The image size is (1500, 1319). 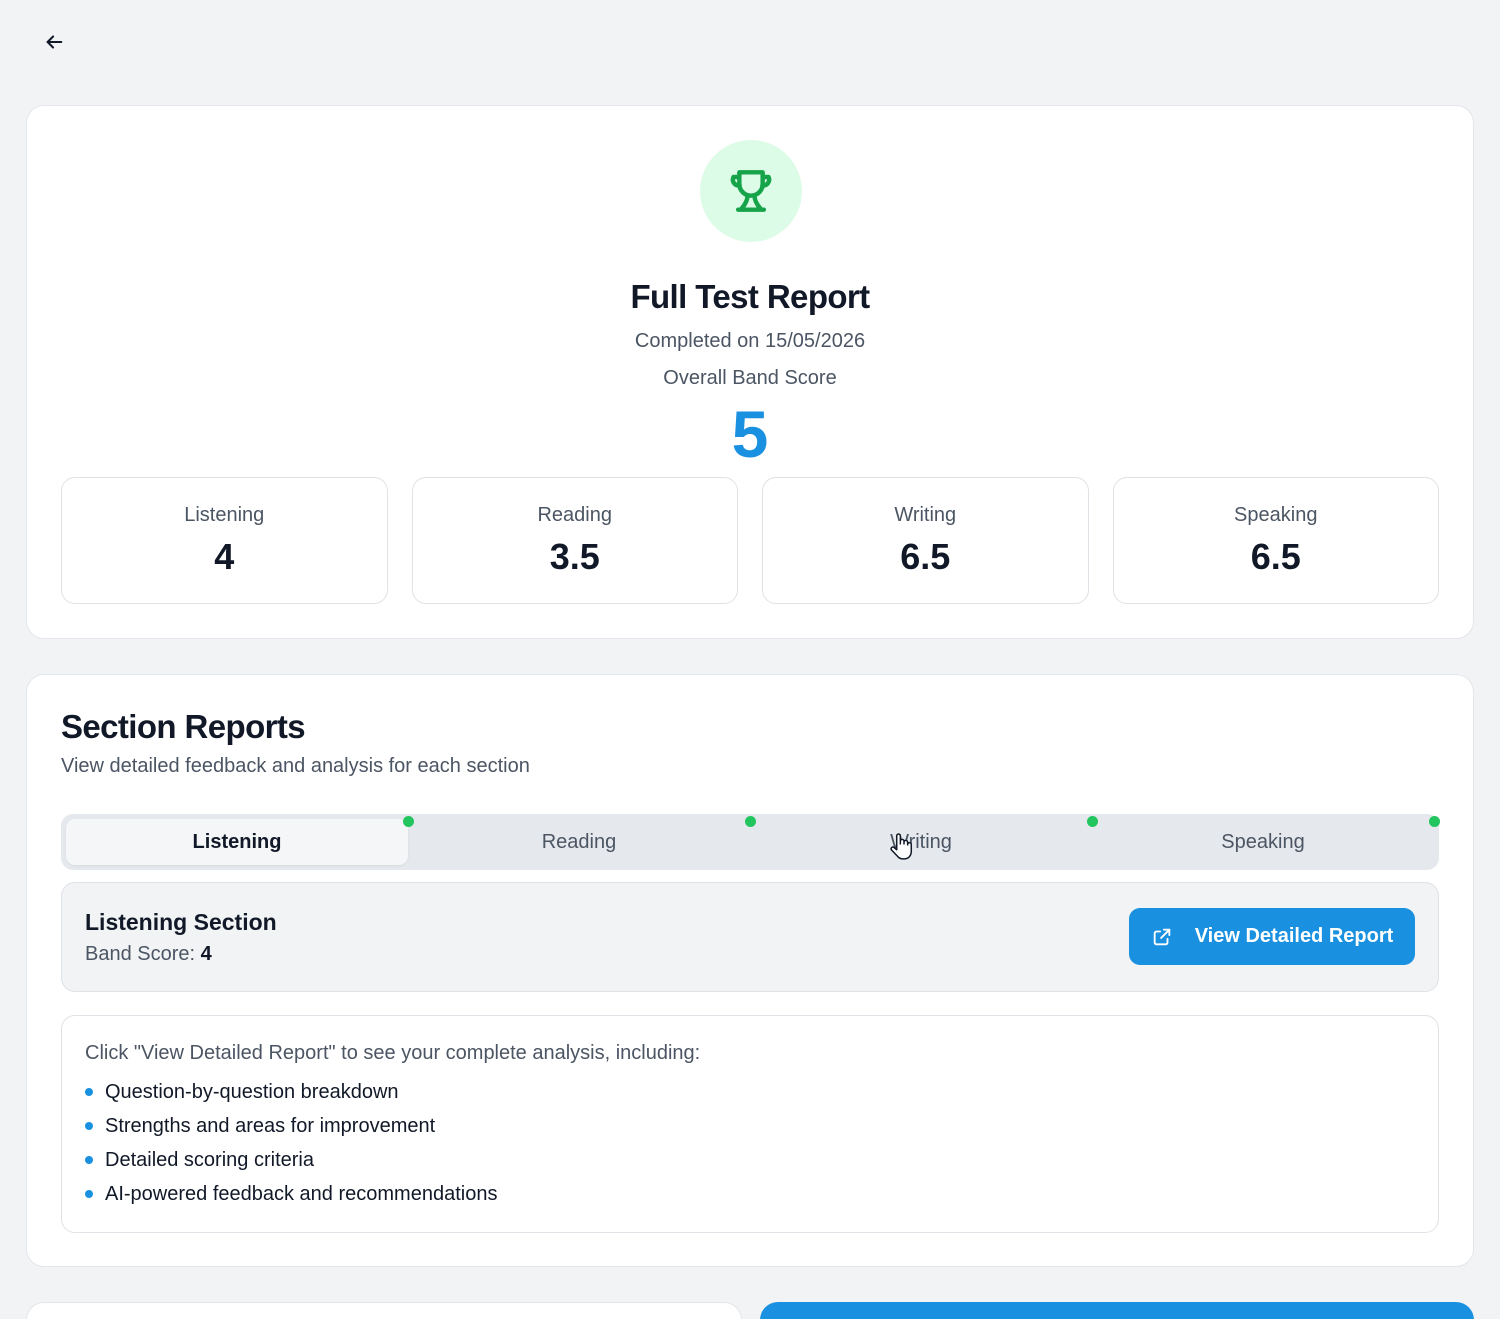 I want to click on section-reports-title: Section Reports, so click(x=183, y=726).